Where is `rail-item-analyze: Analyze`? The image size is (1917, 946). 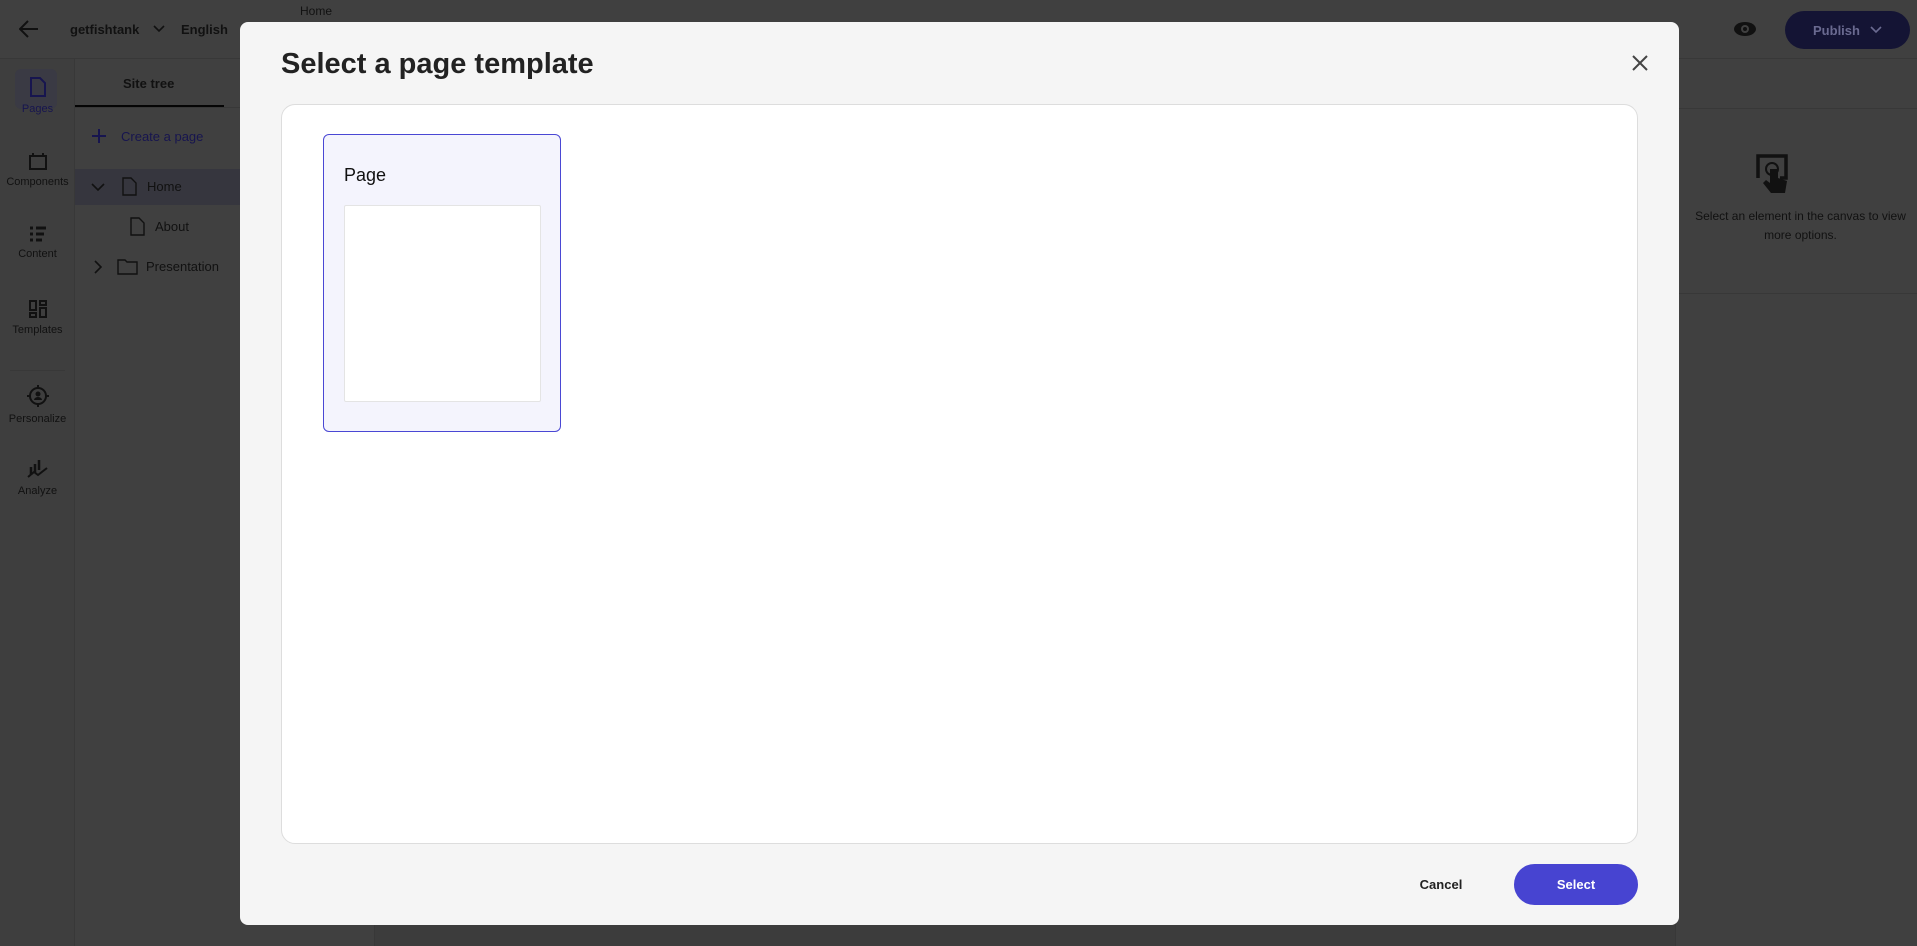
rail-item-analyze: Analyze is located at coordinates (37, 478).